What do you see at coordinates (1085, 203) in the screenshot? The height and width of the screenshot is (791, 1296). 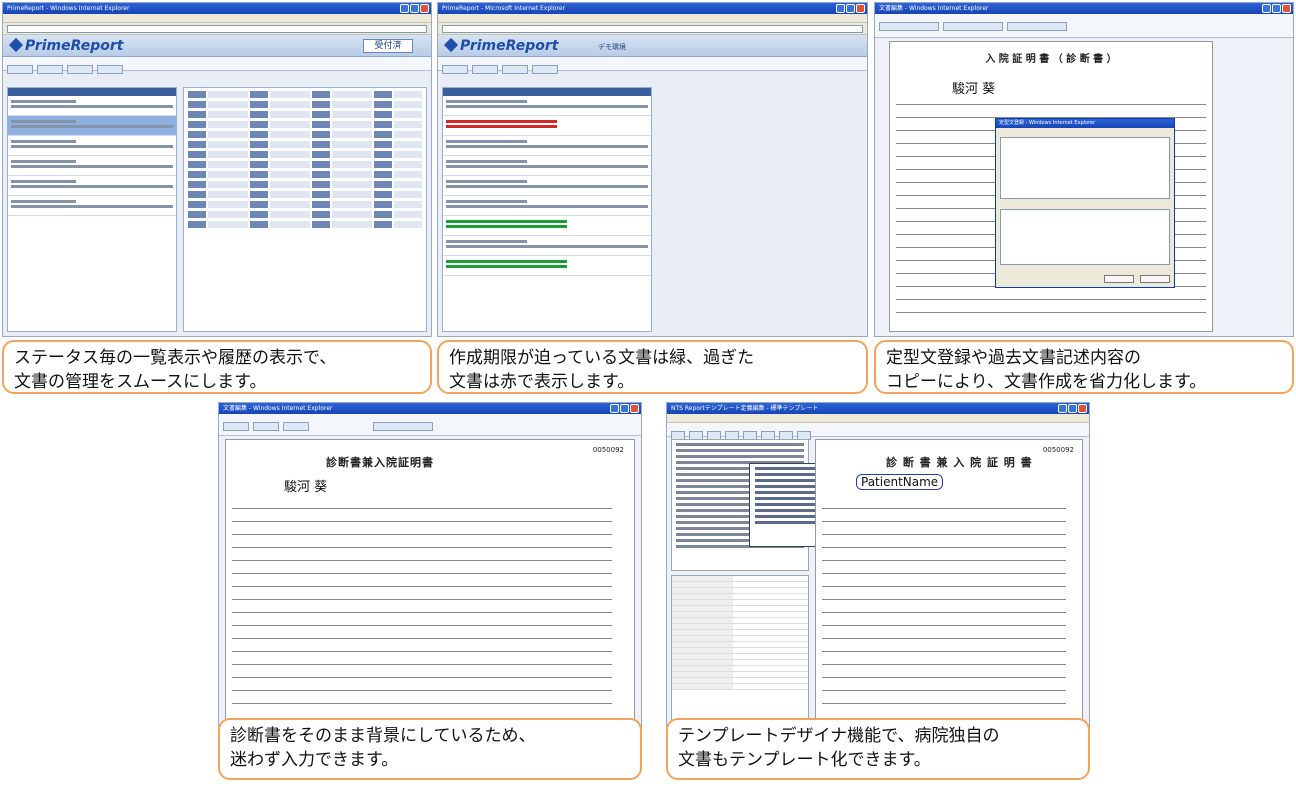 I see `template-text-dialog: 定型文登録 - Windows Internet Explorer` at bounding box center [1085, 203].